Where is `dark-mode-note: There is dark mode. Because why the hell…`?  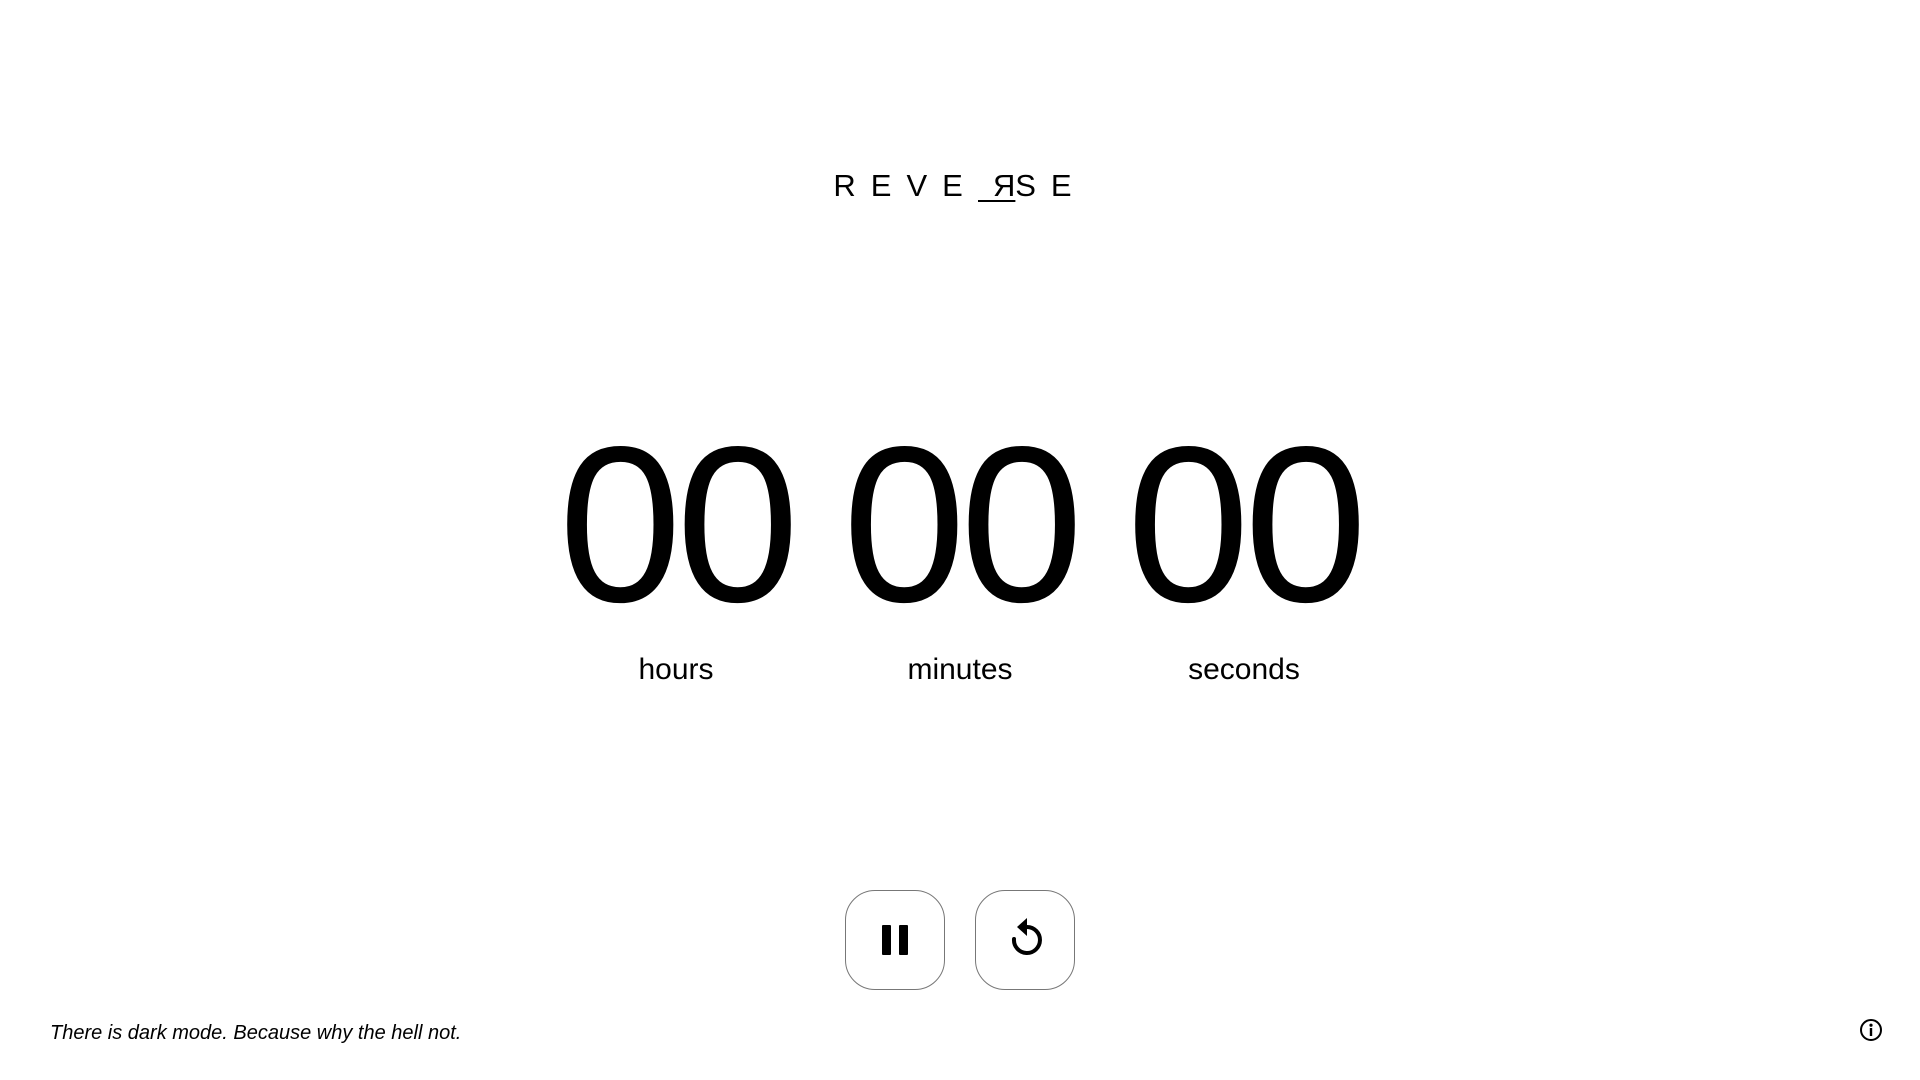
dark-mode-note: There is dark mode. Because why the hell… is located at coordinates (256, 1033).